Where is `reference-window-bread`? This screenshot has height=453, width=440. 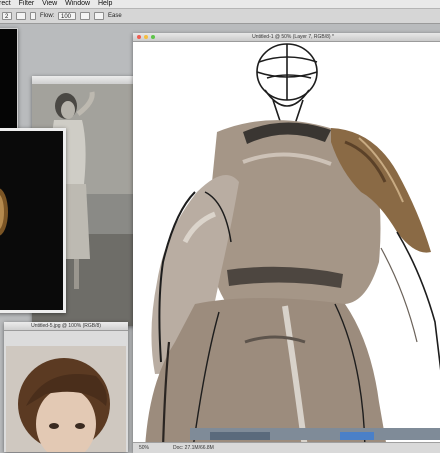
reference-window-bread is located at coordinates (33, 220).